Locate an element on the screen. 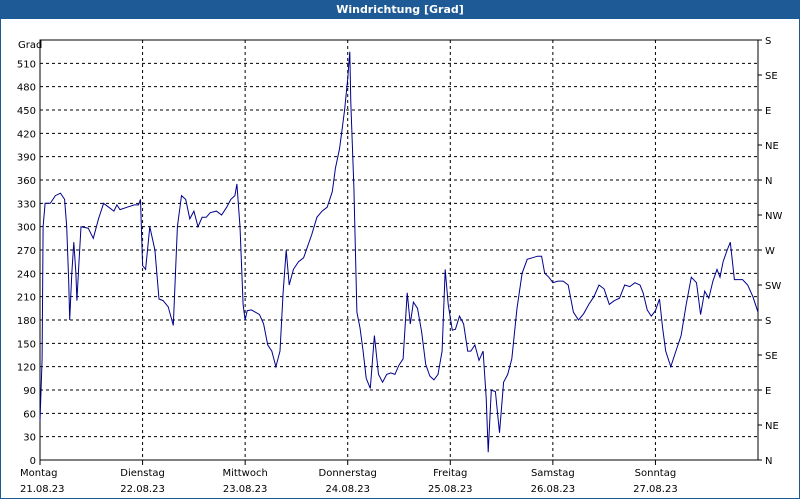 This screenshot has width=800, height=500. x-tick-day: Samstag is located at coordinates (553, 473).